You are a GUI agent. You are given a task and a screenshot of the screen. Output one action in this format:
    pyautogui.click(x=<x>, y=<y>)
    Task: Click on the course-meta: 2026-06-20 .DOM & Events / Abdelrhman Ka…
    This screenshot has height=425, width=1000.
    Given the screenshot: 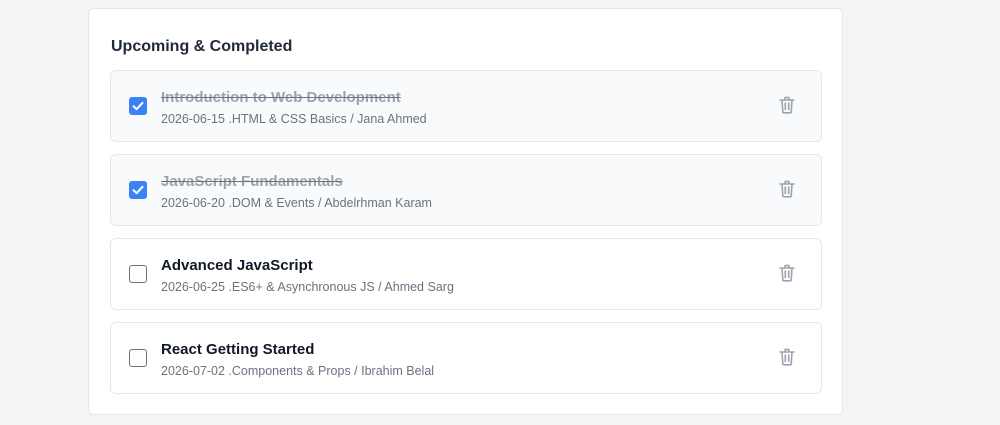 What is the action you would take?
    pyautogui.click(x=296, y=203)
    